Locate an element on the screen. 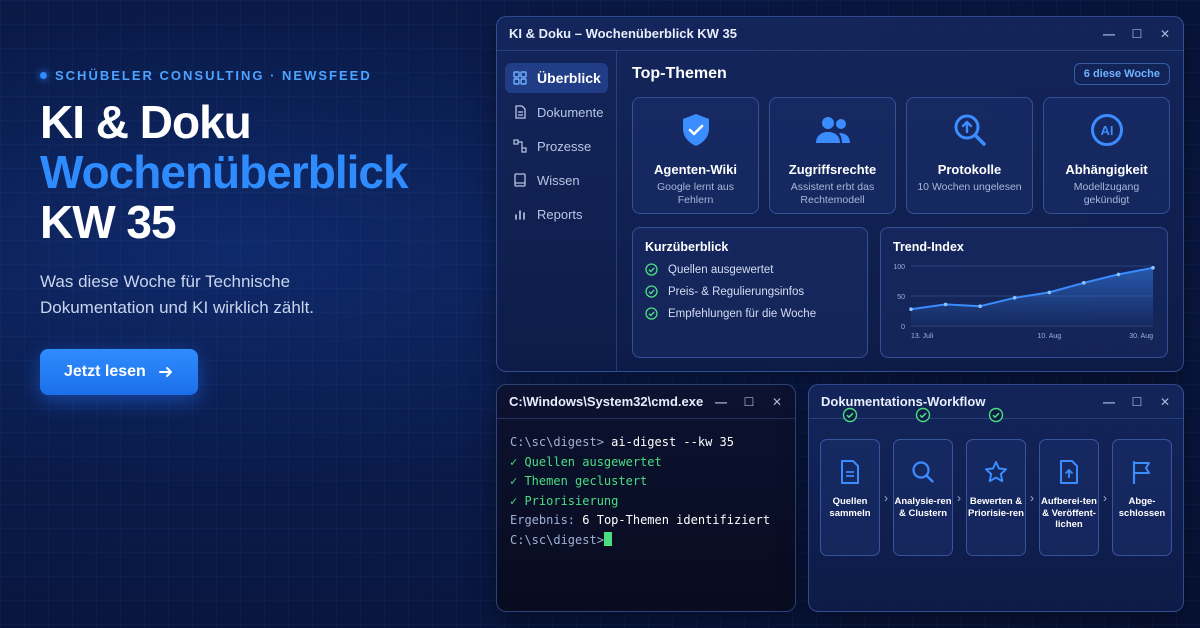 The width and height of the screenshot is (1200, 628). workflow-step-evaluate: Bewerten & Priorisie-ren is located at coordinates (996, 497).